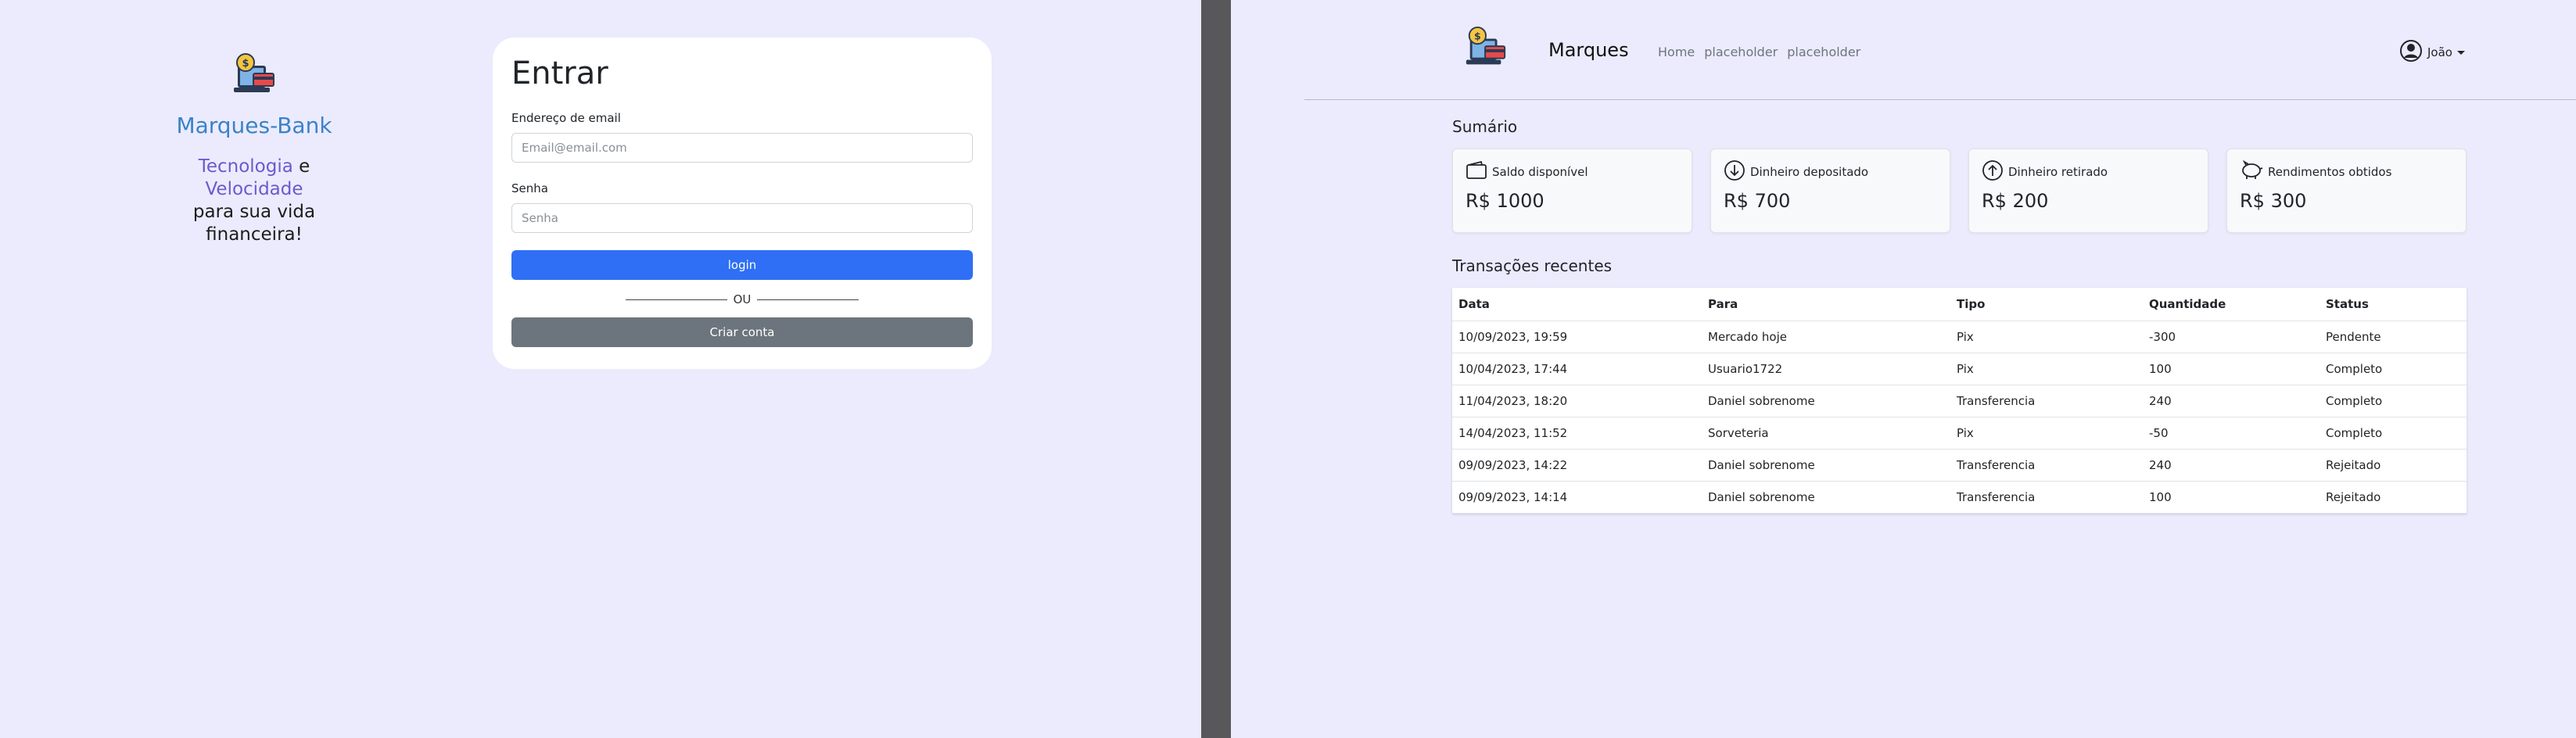 This screenshot has height=738, width=2576. What do you see at coordinates (1505, 201) in the screenshot?
I see `card-value: R$ 1000` at bounding box center [1505, 201].